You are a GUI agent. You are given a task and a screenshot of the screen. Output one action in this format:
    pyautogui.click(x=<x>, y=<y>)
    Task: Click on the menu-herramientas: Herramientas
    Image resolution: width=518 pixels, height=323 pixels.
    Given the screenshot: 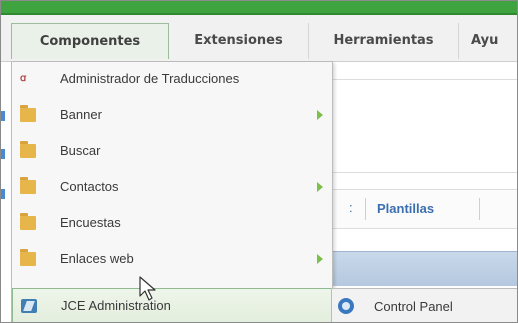 What is the action you would take?
    pyautogui.click(x=384, y=41)
    